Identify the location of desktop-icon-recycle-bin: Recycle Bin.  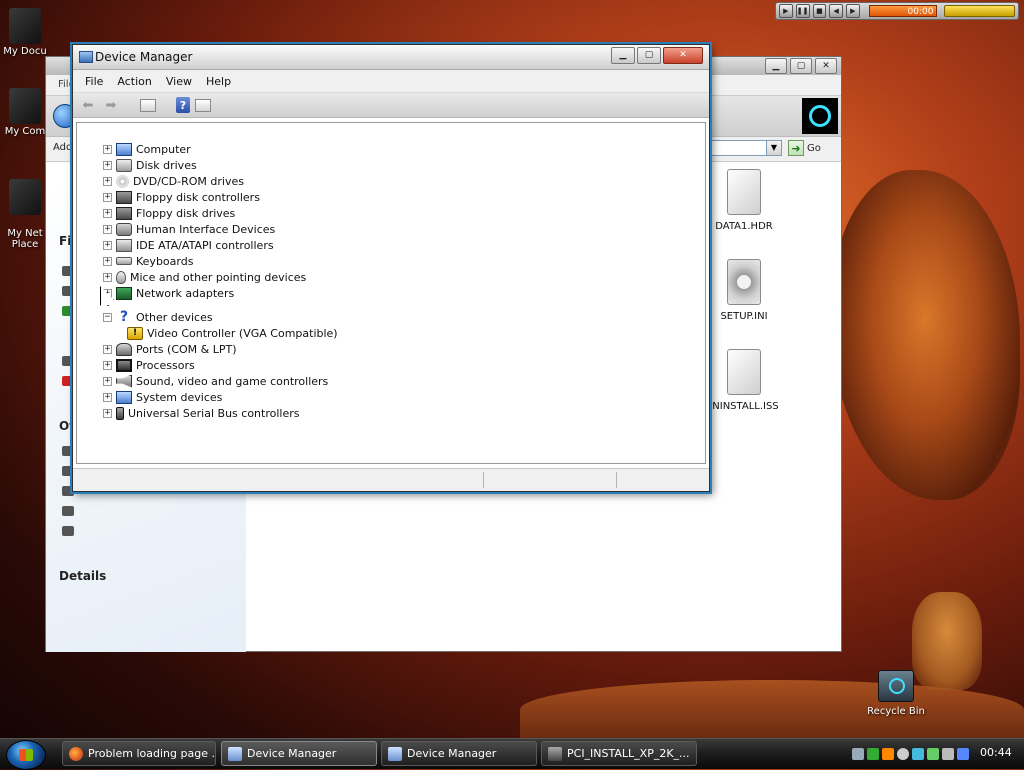
(896, 693).